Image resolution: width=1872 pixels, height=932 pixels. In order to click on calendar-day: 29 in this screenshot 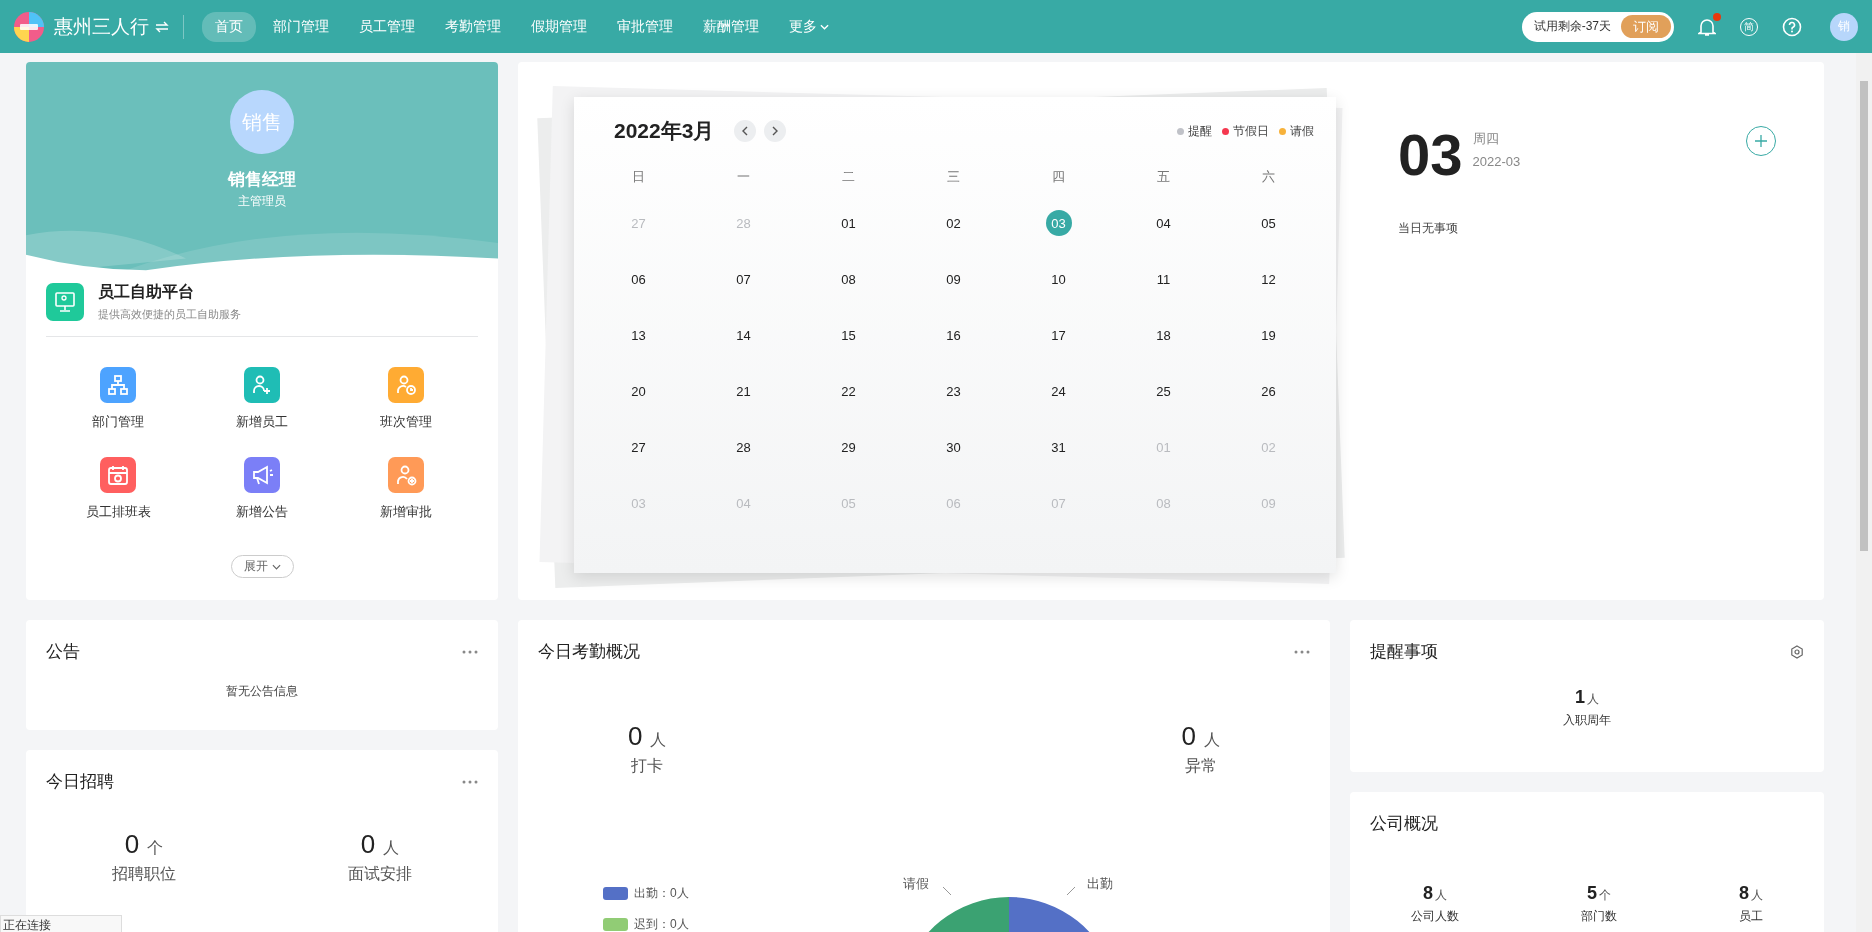, I will do `click(848, 447)`.